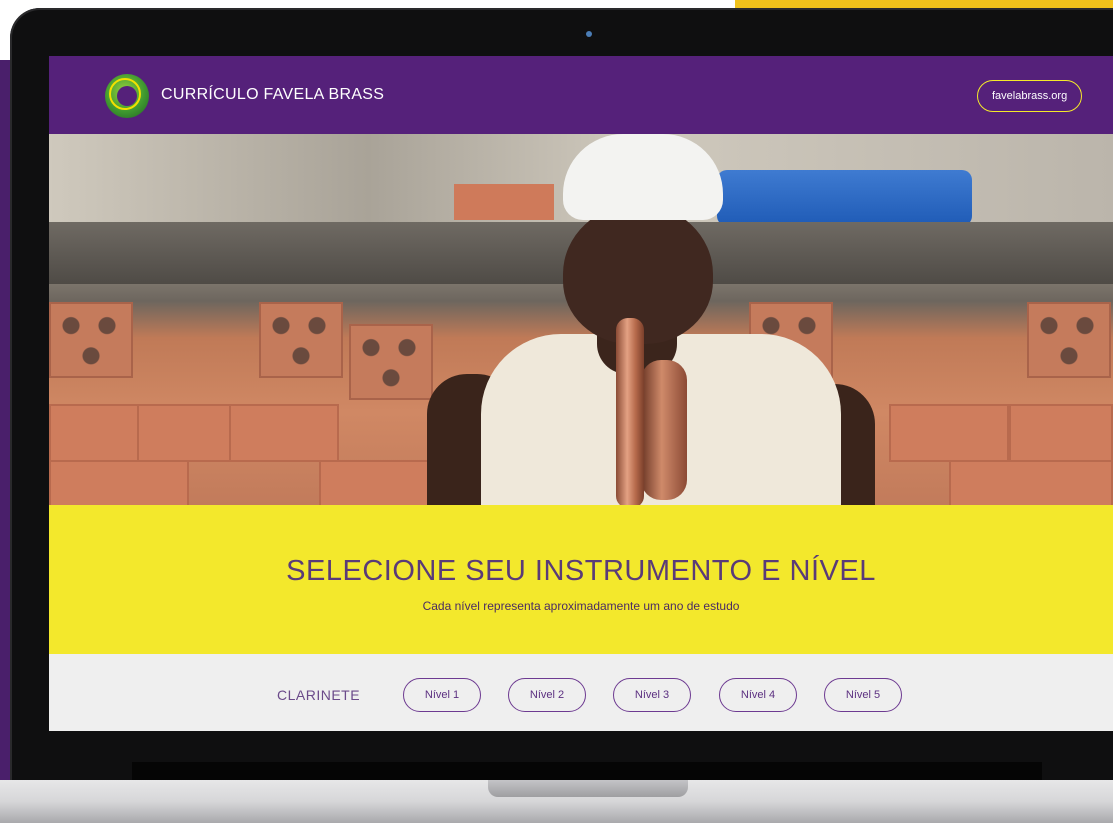 The width and height of the screenshot is (1113, 823). What do you see at coordinates (844, 198) in the screenshot?
I see `hero-blue-tank` at bounding box center [844, 198].